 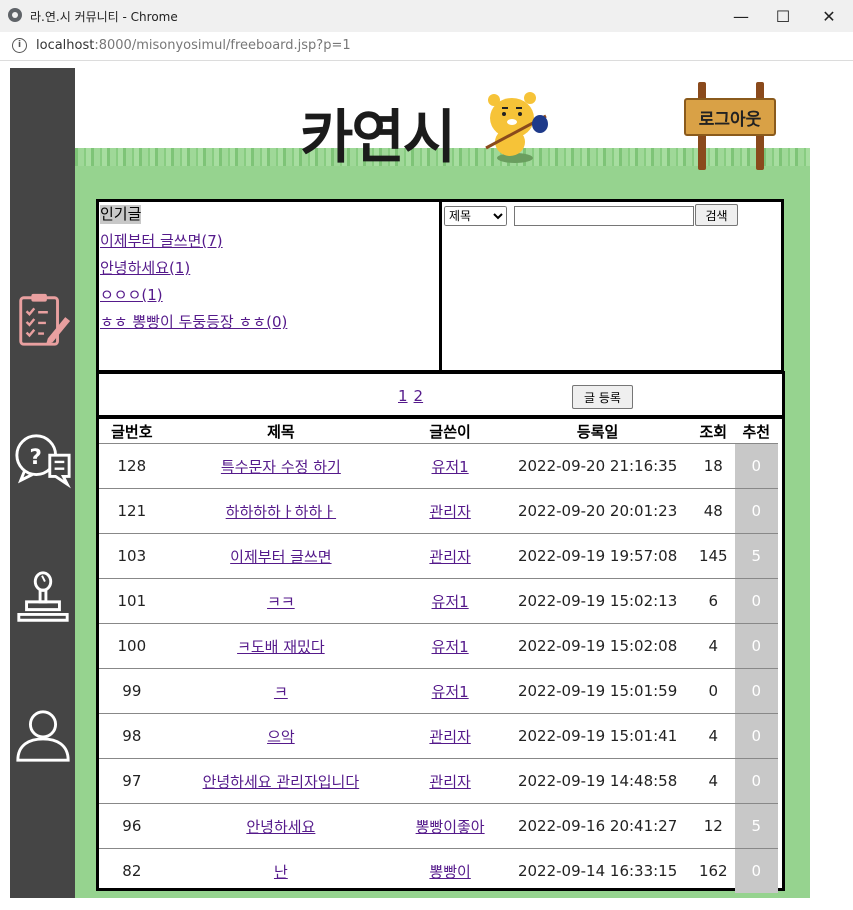 I want to click on close-icon: ✕, so click(x=829, y=16).